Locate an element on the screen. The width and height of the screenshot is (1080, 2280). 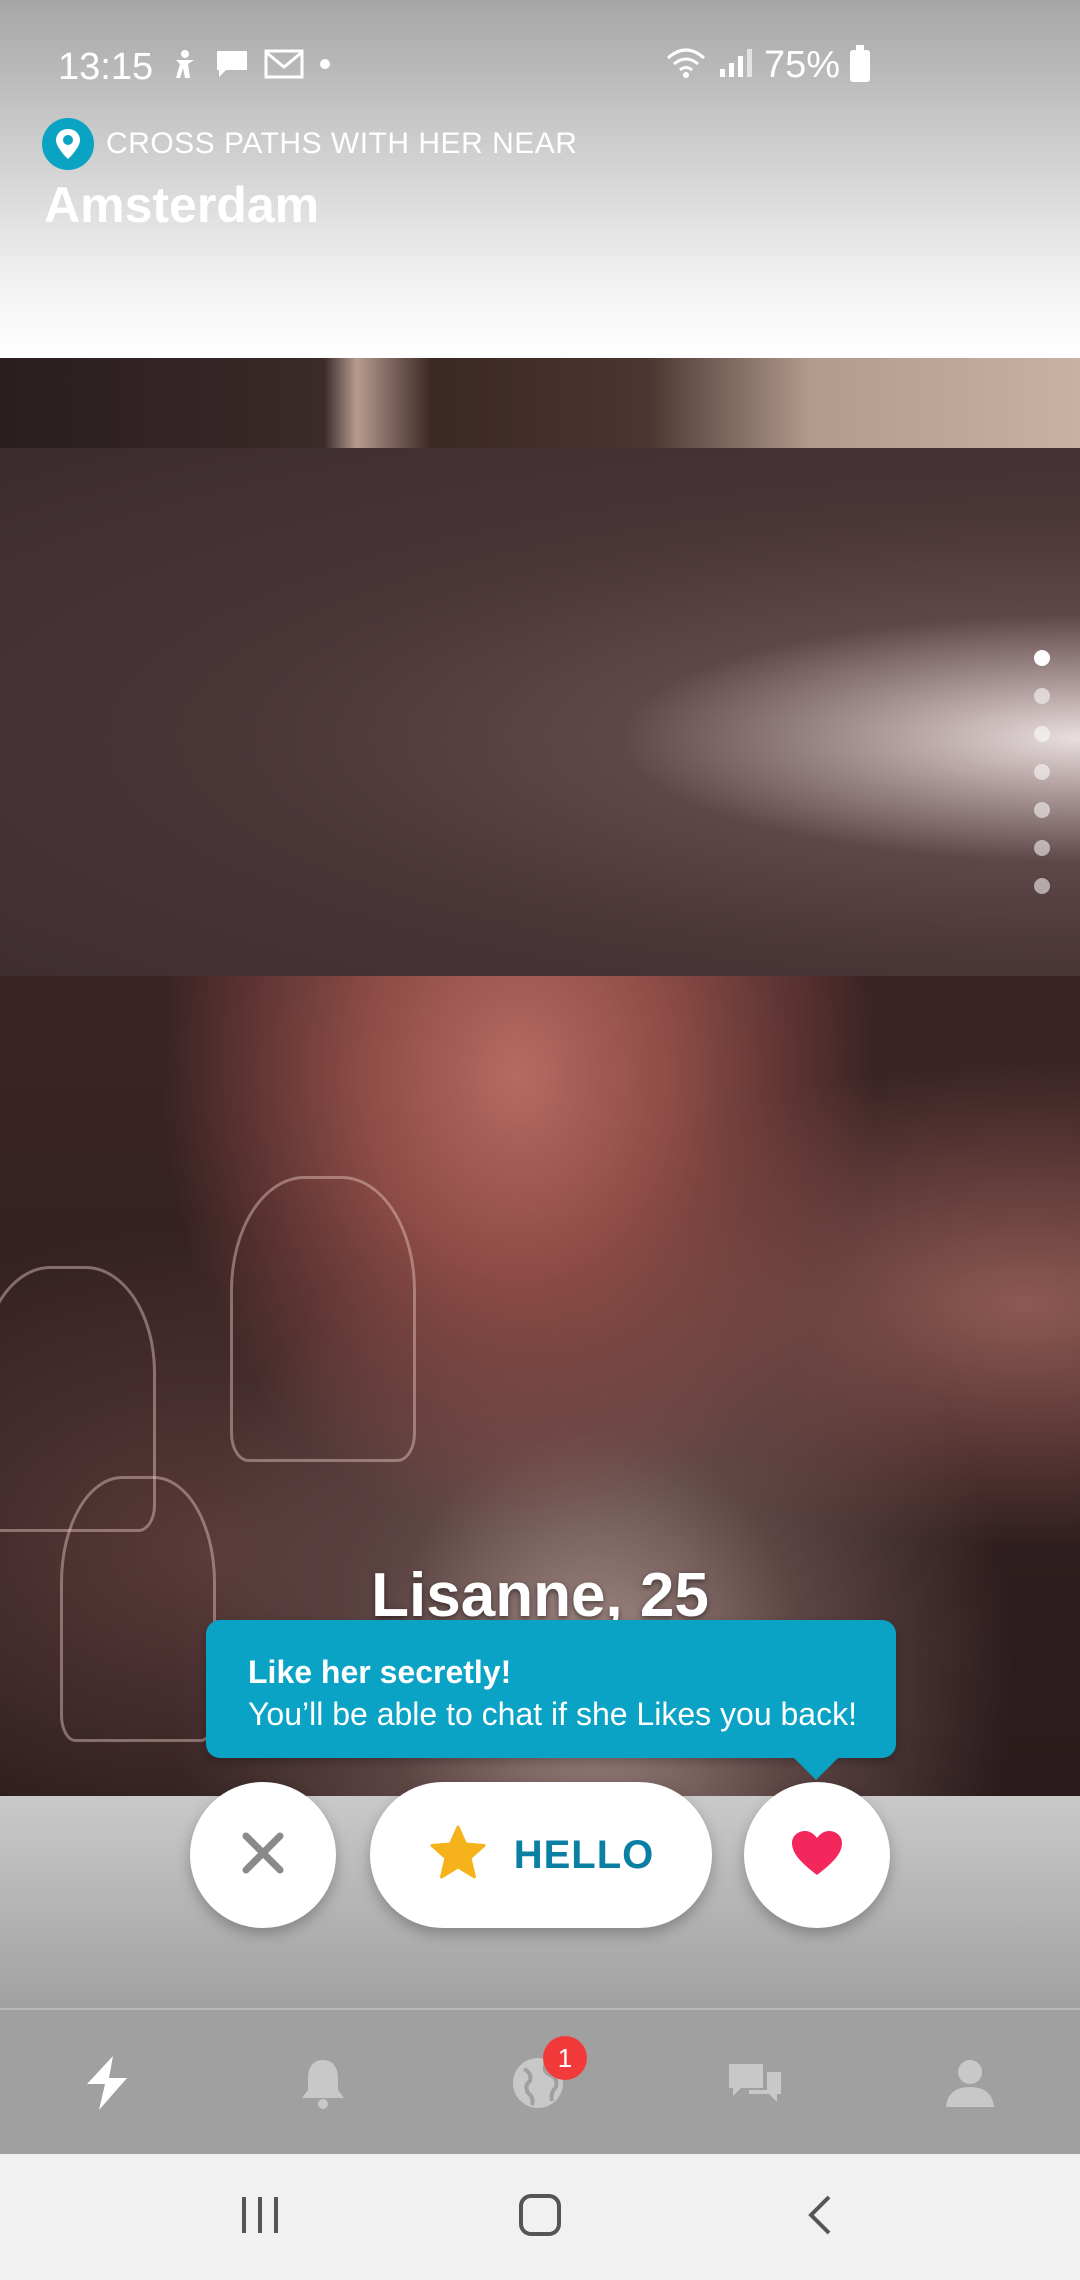
nav-encounters is located at coordinates (107, 2085).